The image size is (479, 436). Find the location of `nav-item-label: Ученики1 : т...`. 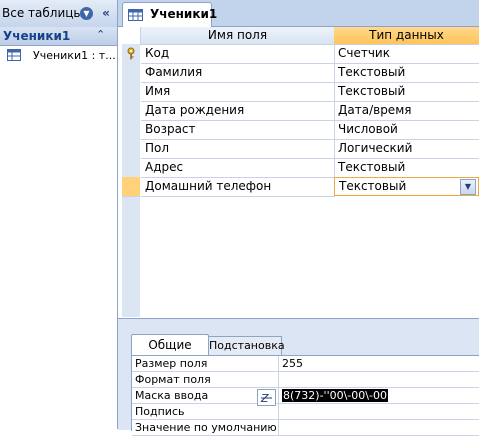

nav-item-label: Ученики1 : т... is located at coordinates (74, 55).